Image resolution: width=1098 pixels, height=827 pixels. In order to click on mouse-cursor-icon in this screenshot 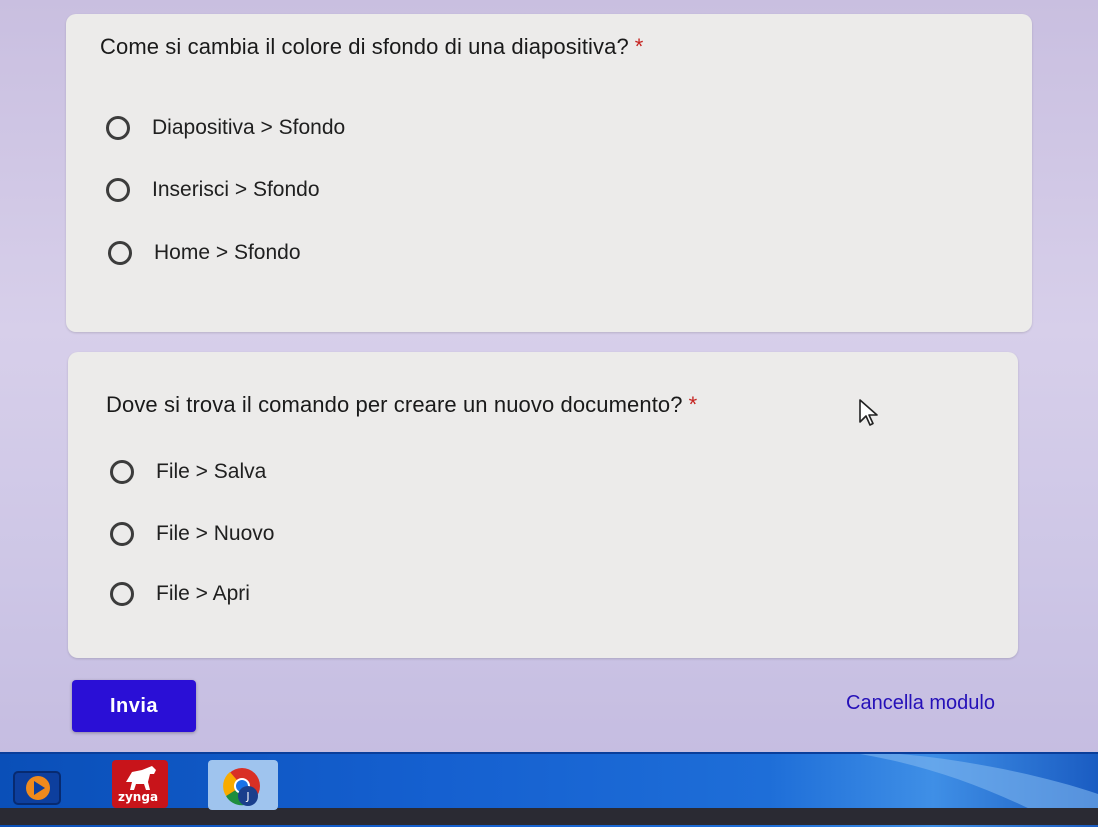, I will do `click(869, 415)`.